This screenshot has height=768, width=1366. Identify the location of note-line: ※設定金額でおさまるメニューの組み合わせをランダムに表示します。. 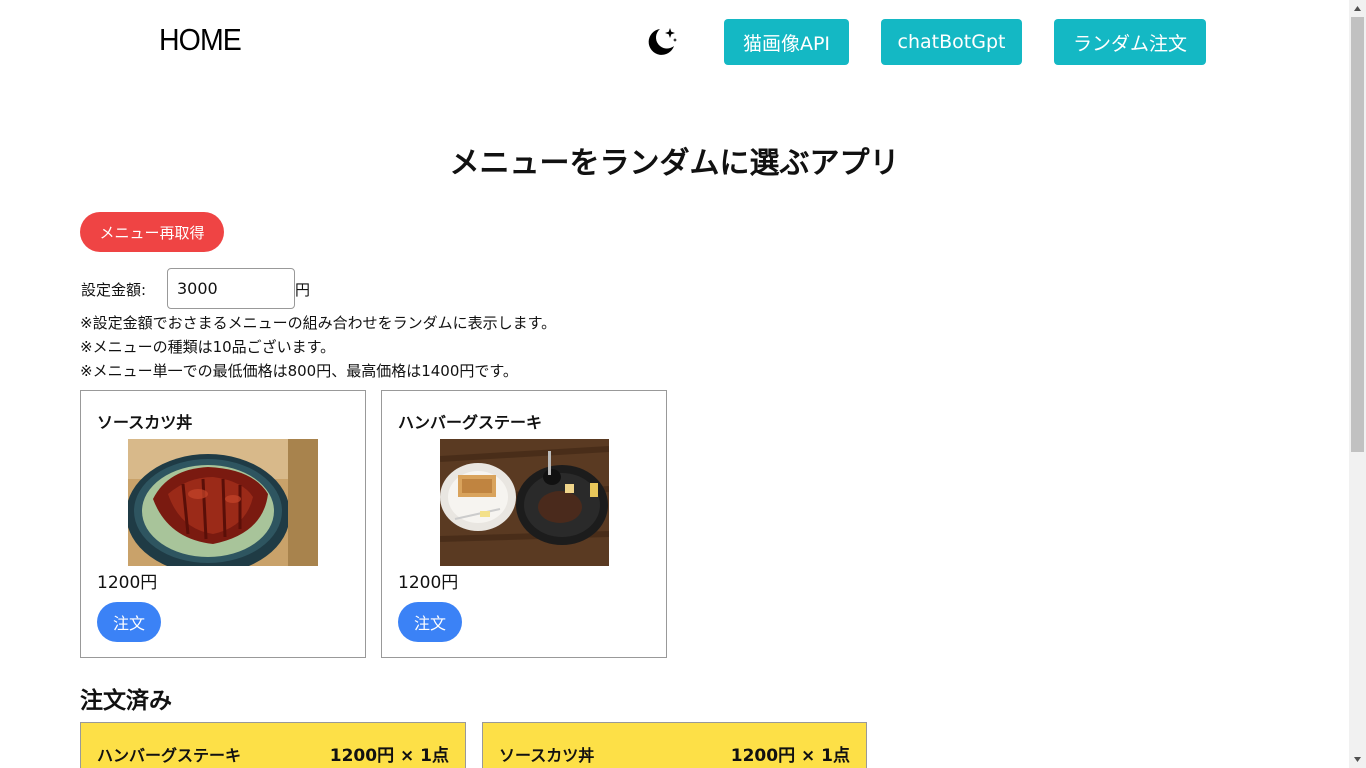
(318, 323).